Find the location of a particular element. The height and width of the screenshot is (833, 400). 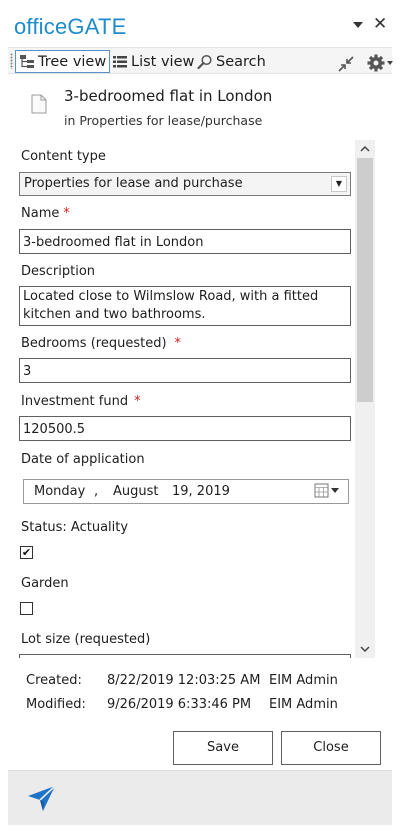

description-label: Description is located at coordinates (58, 271).